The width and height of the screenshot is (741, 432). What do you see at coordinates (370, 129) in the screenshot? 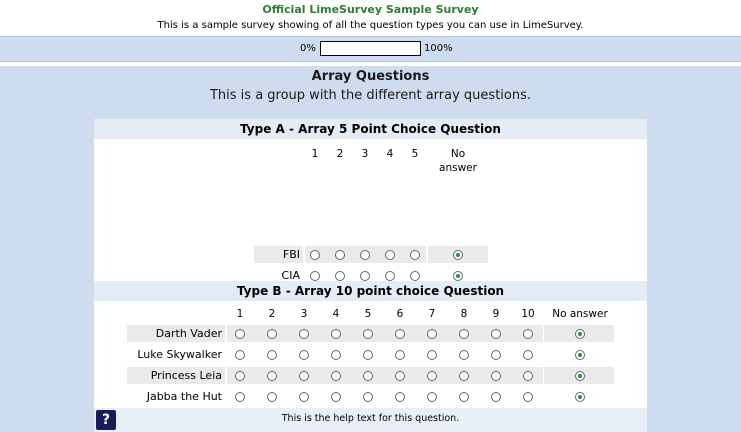
I see `question-a-title: Type A - Array 5 Point Choice Question` at bounding box center [370, 129].